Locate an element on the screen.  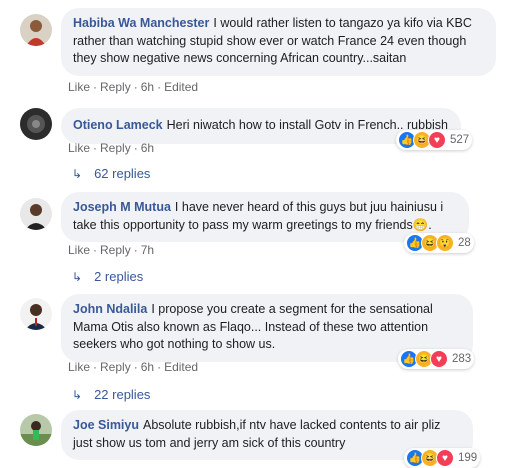
comment-author: John Ndalila is located at coordinates (110, 309).